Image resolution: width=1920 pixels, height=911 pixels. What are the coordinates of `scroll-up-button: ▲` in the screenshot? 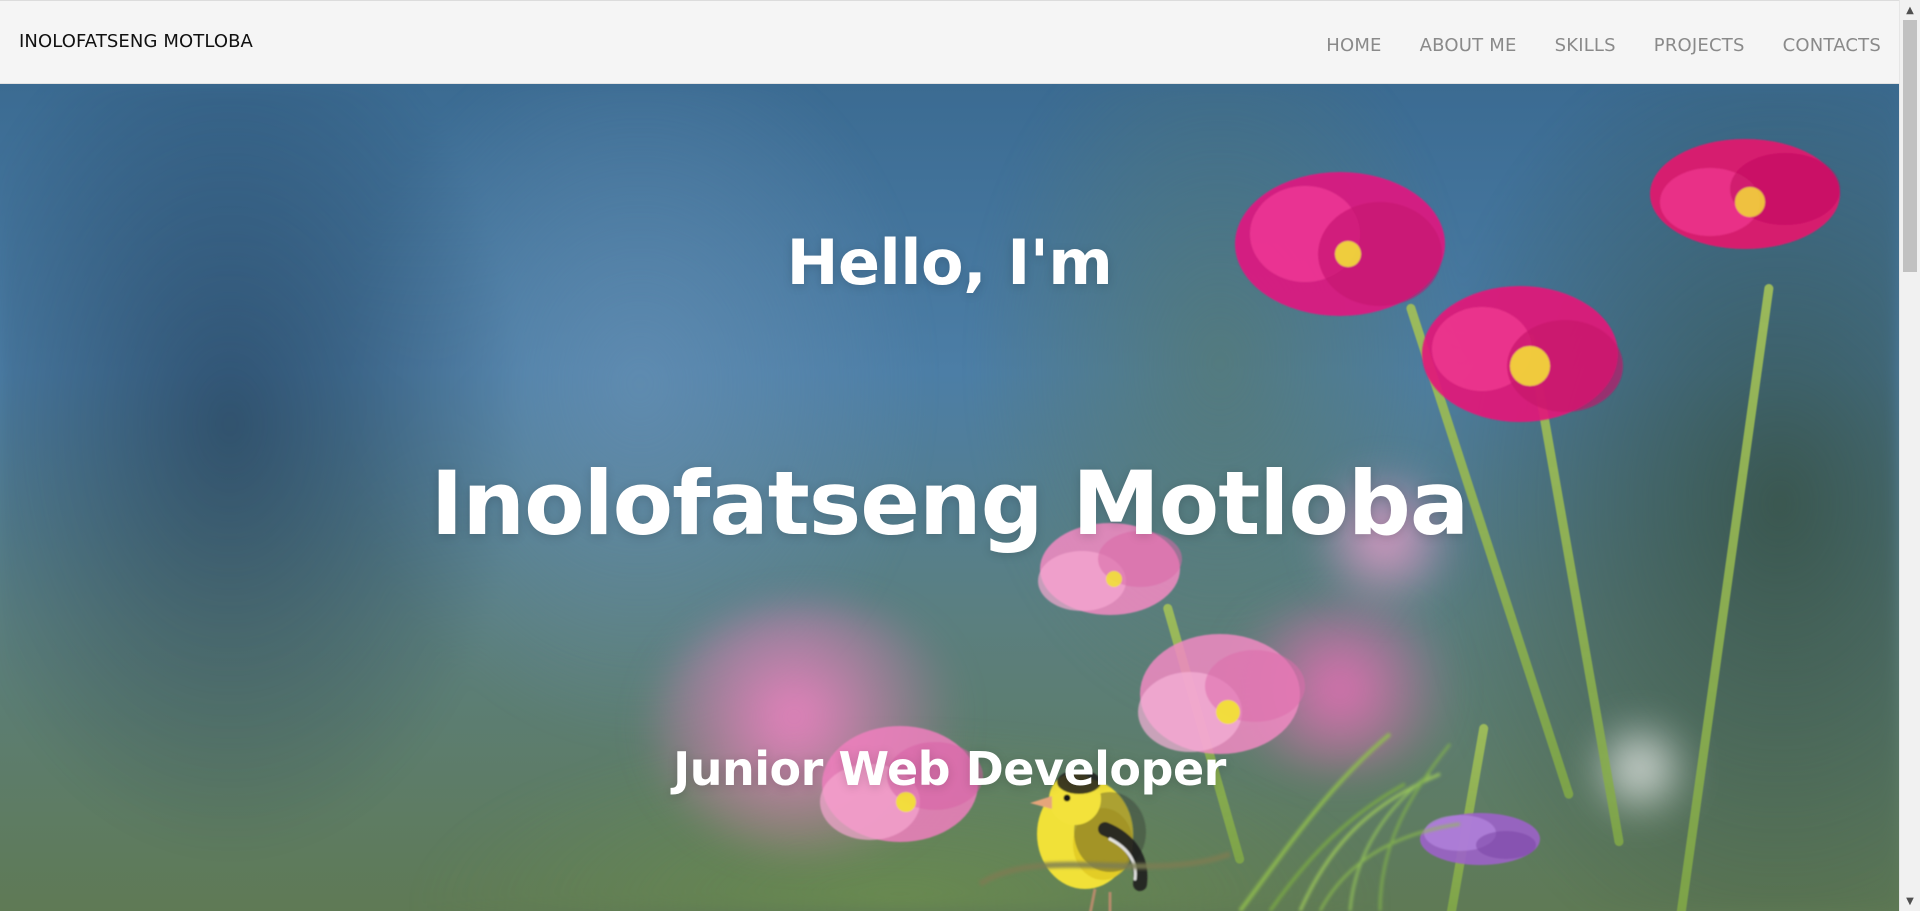 It's located at (1910, 10).